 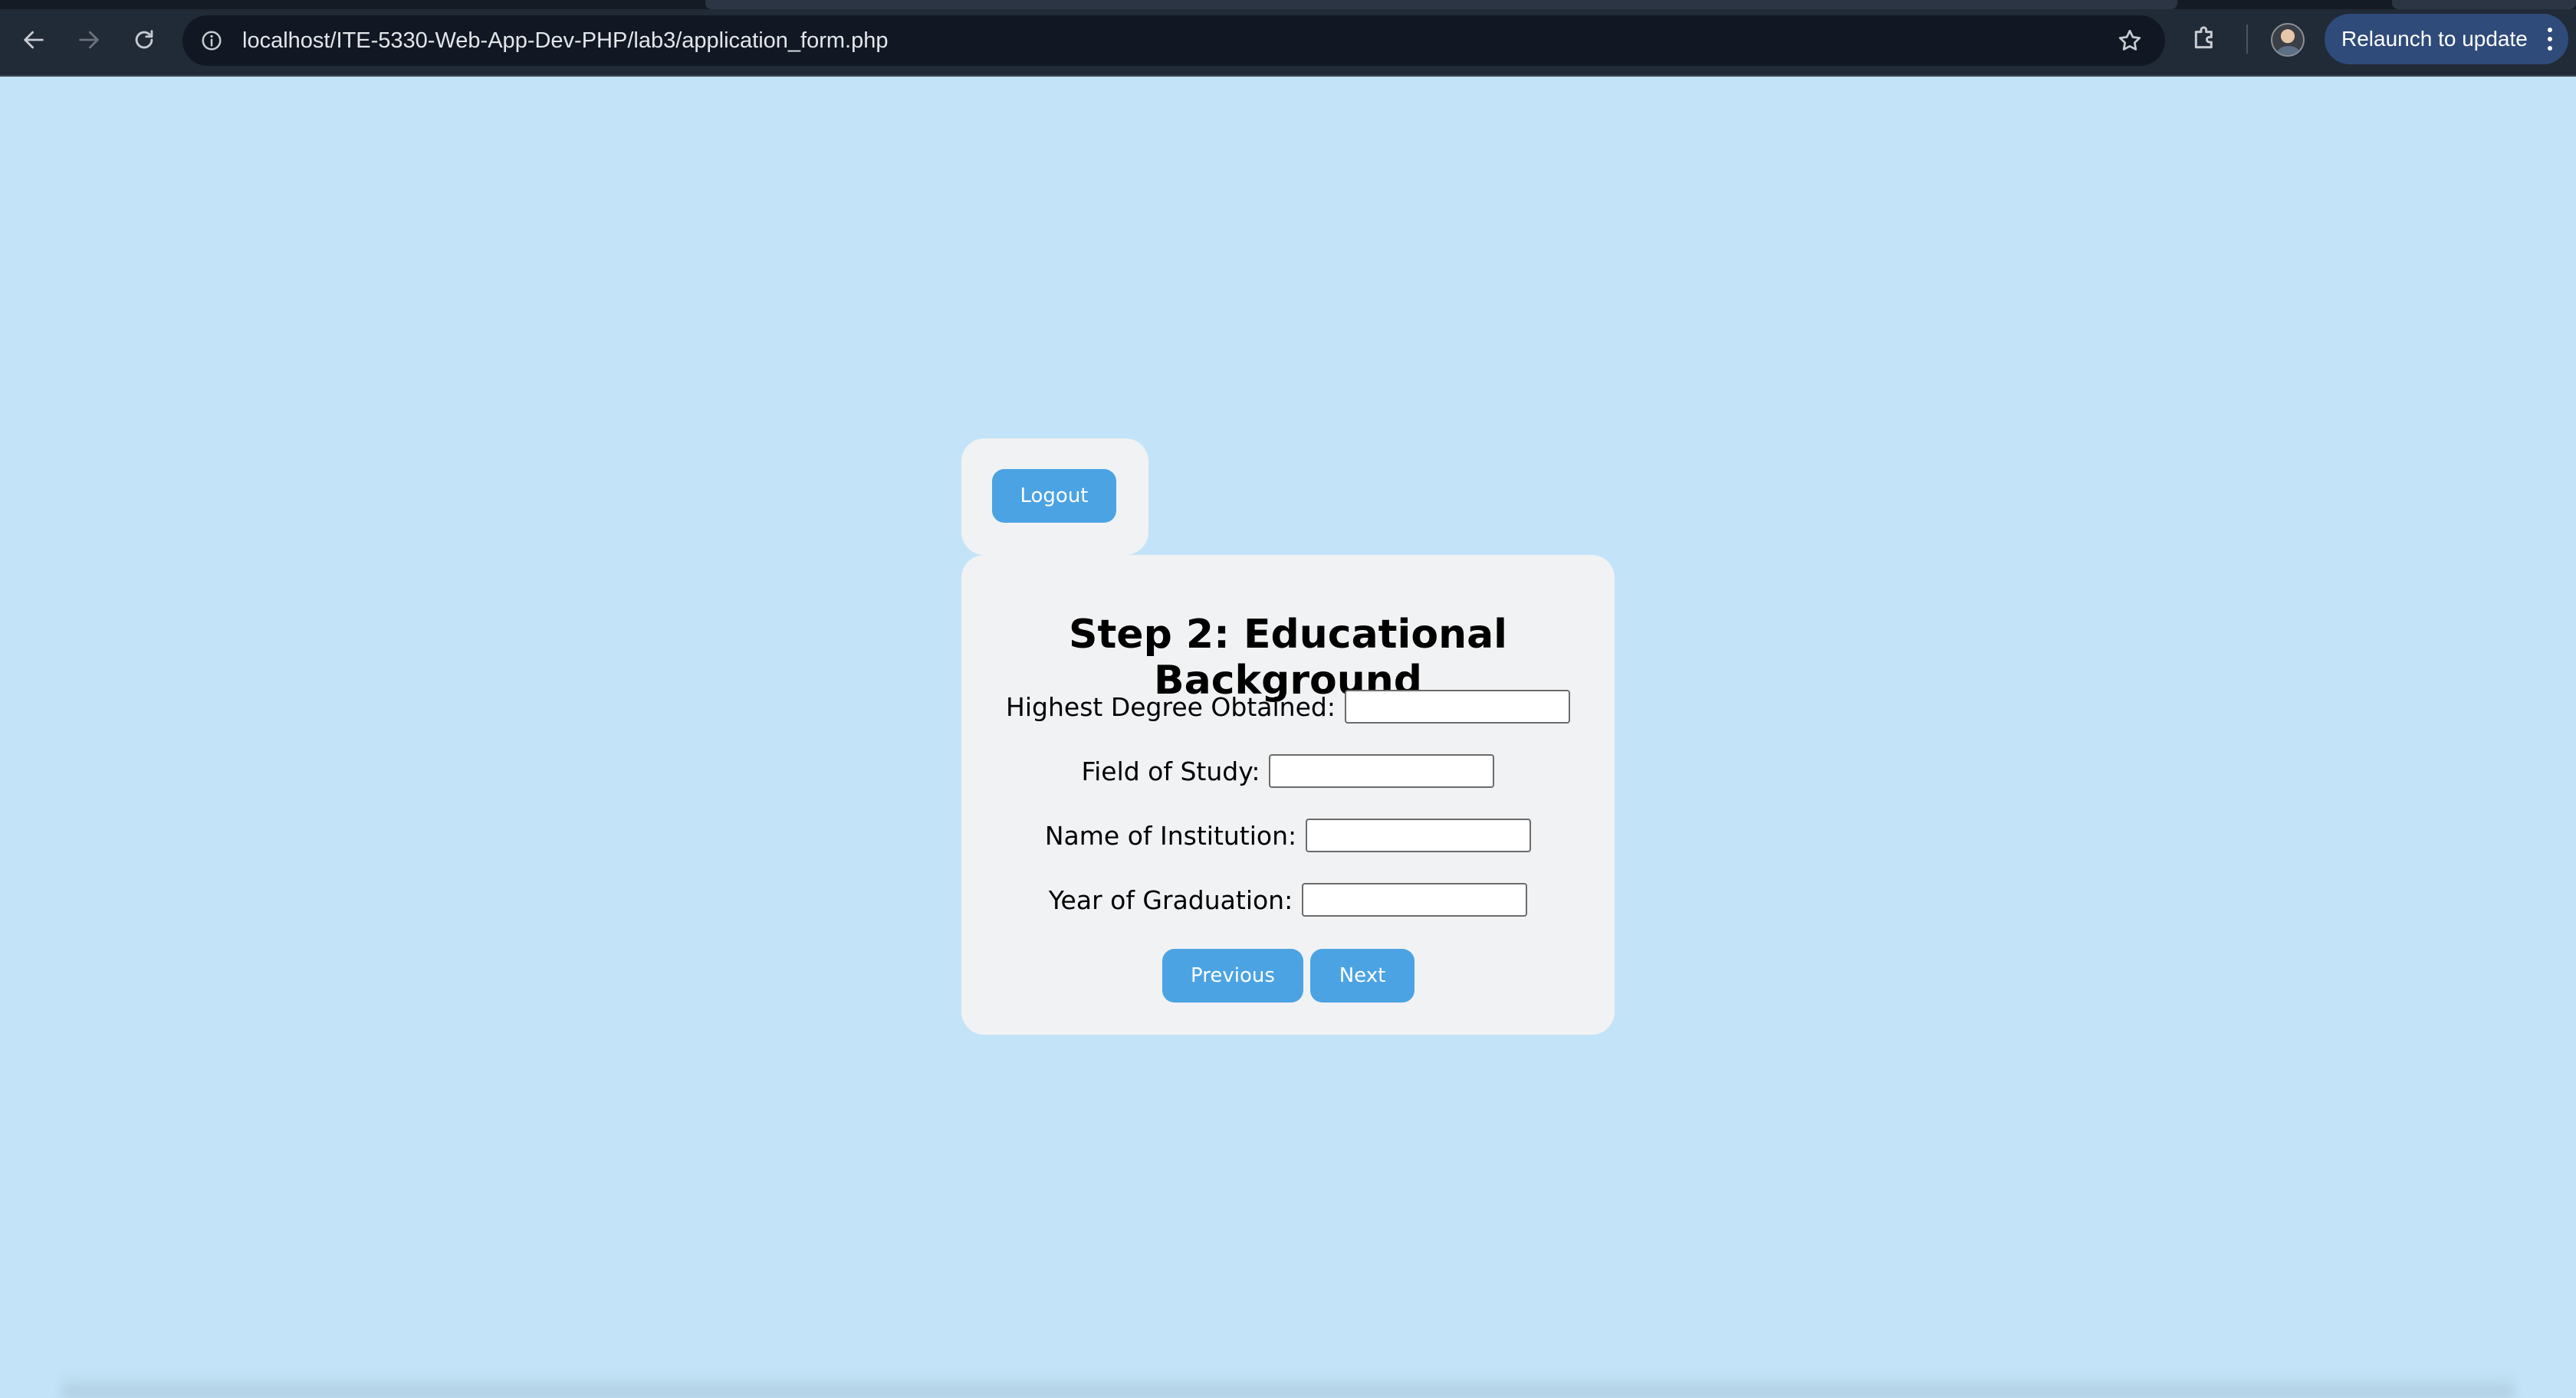 What do you see at coordinates (2550, 39) in the screenshot?
I see `more-menu-icon` at bounding box center [2550, 39].